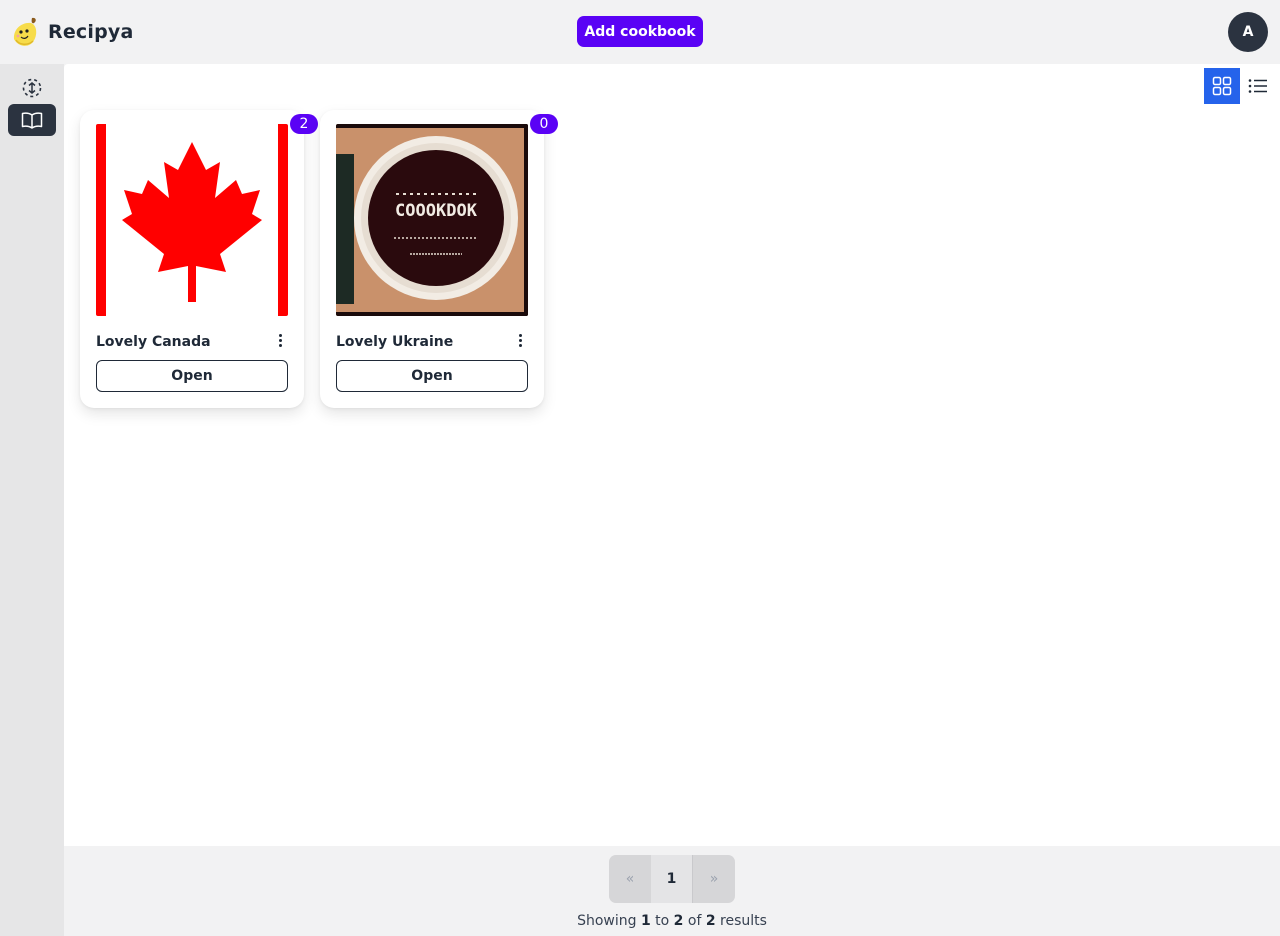  Describe the element at coordinates (32, 500) in the screenshot. I see `sidebar` at that location.